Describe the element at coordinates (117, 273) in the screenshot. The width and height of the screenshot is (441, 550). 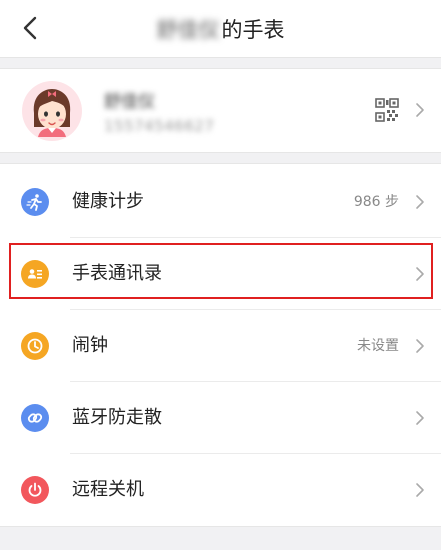
I see `menu-item-label: 手表通讯录` at that location.